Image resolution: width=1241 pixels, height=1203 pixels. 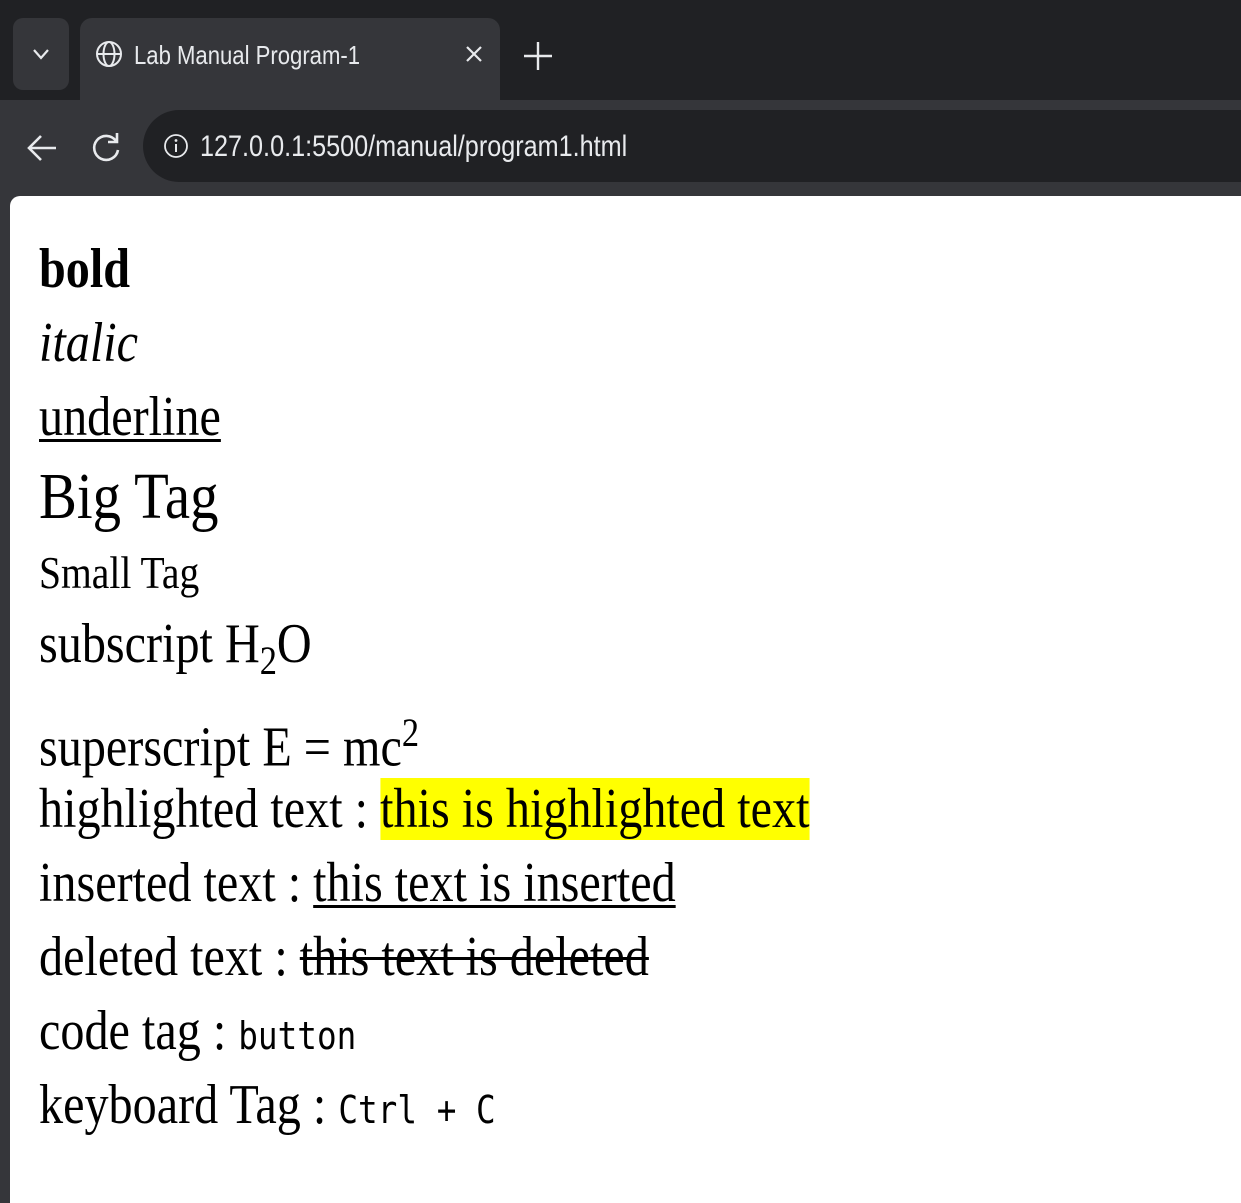 What do you see at coordinates (210, 809) in the screenshot?
I see `highlighted-label: highlighted text :` at bounding box center [210, 809].